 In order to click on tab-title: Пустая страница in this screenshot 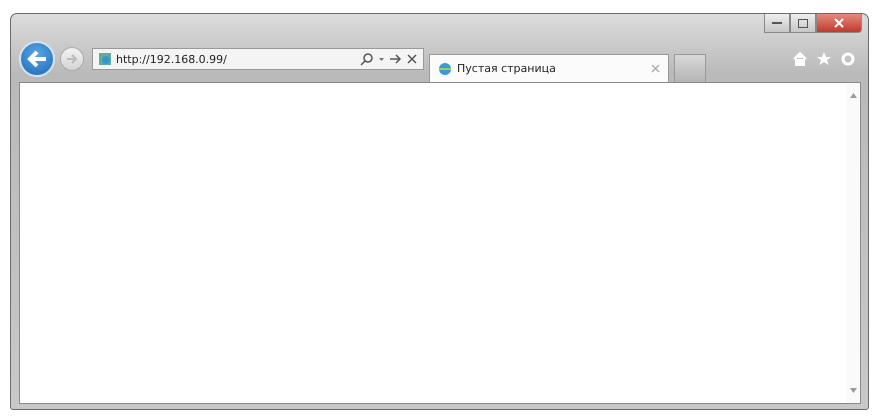, I will do `click(507, 68)`.